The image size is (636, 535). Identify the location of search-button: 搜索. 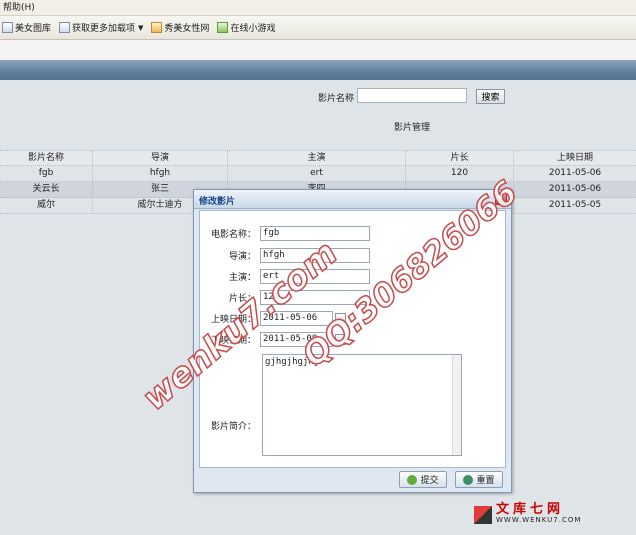
(490, 96).